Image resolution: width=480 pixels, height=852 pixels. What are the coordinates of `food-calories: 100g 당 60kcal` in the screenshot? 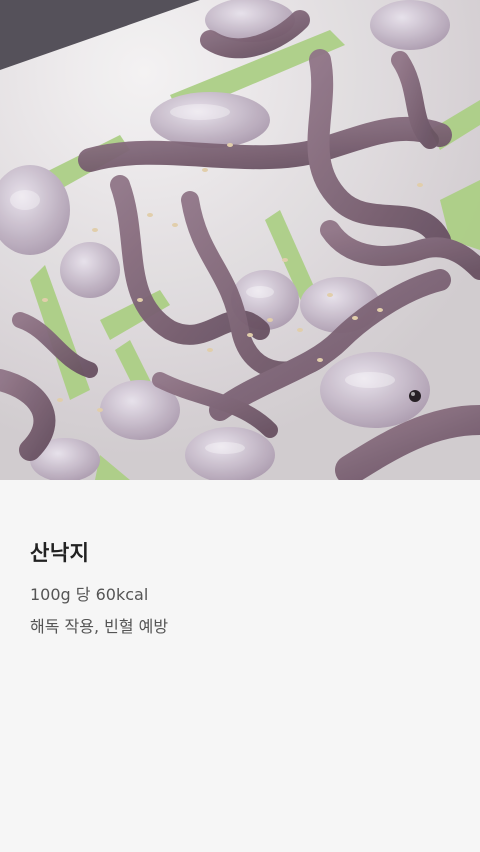 It's located at (89, 594).